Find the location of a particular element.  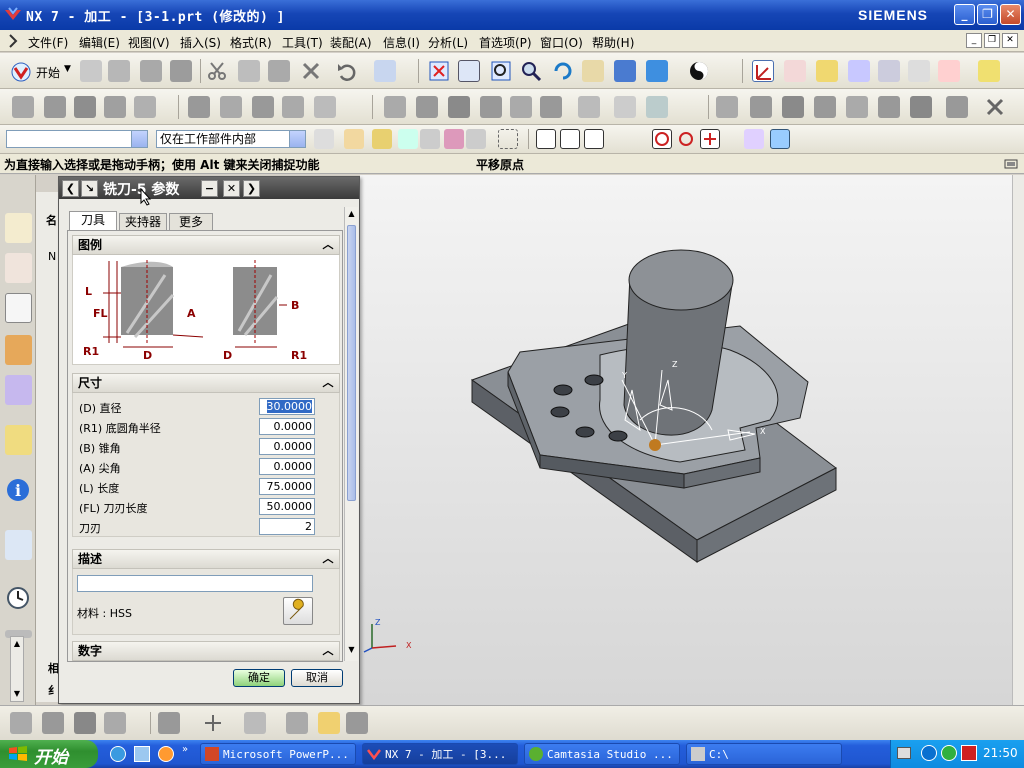

menu-help: 帮助(H) is located at coordinates (613, 42).